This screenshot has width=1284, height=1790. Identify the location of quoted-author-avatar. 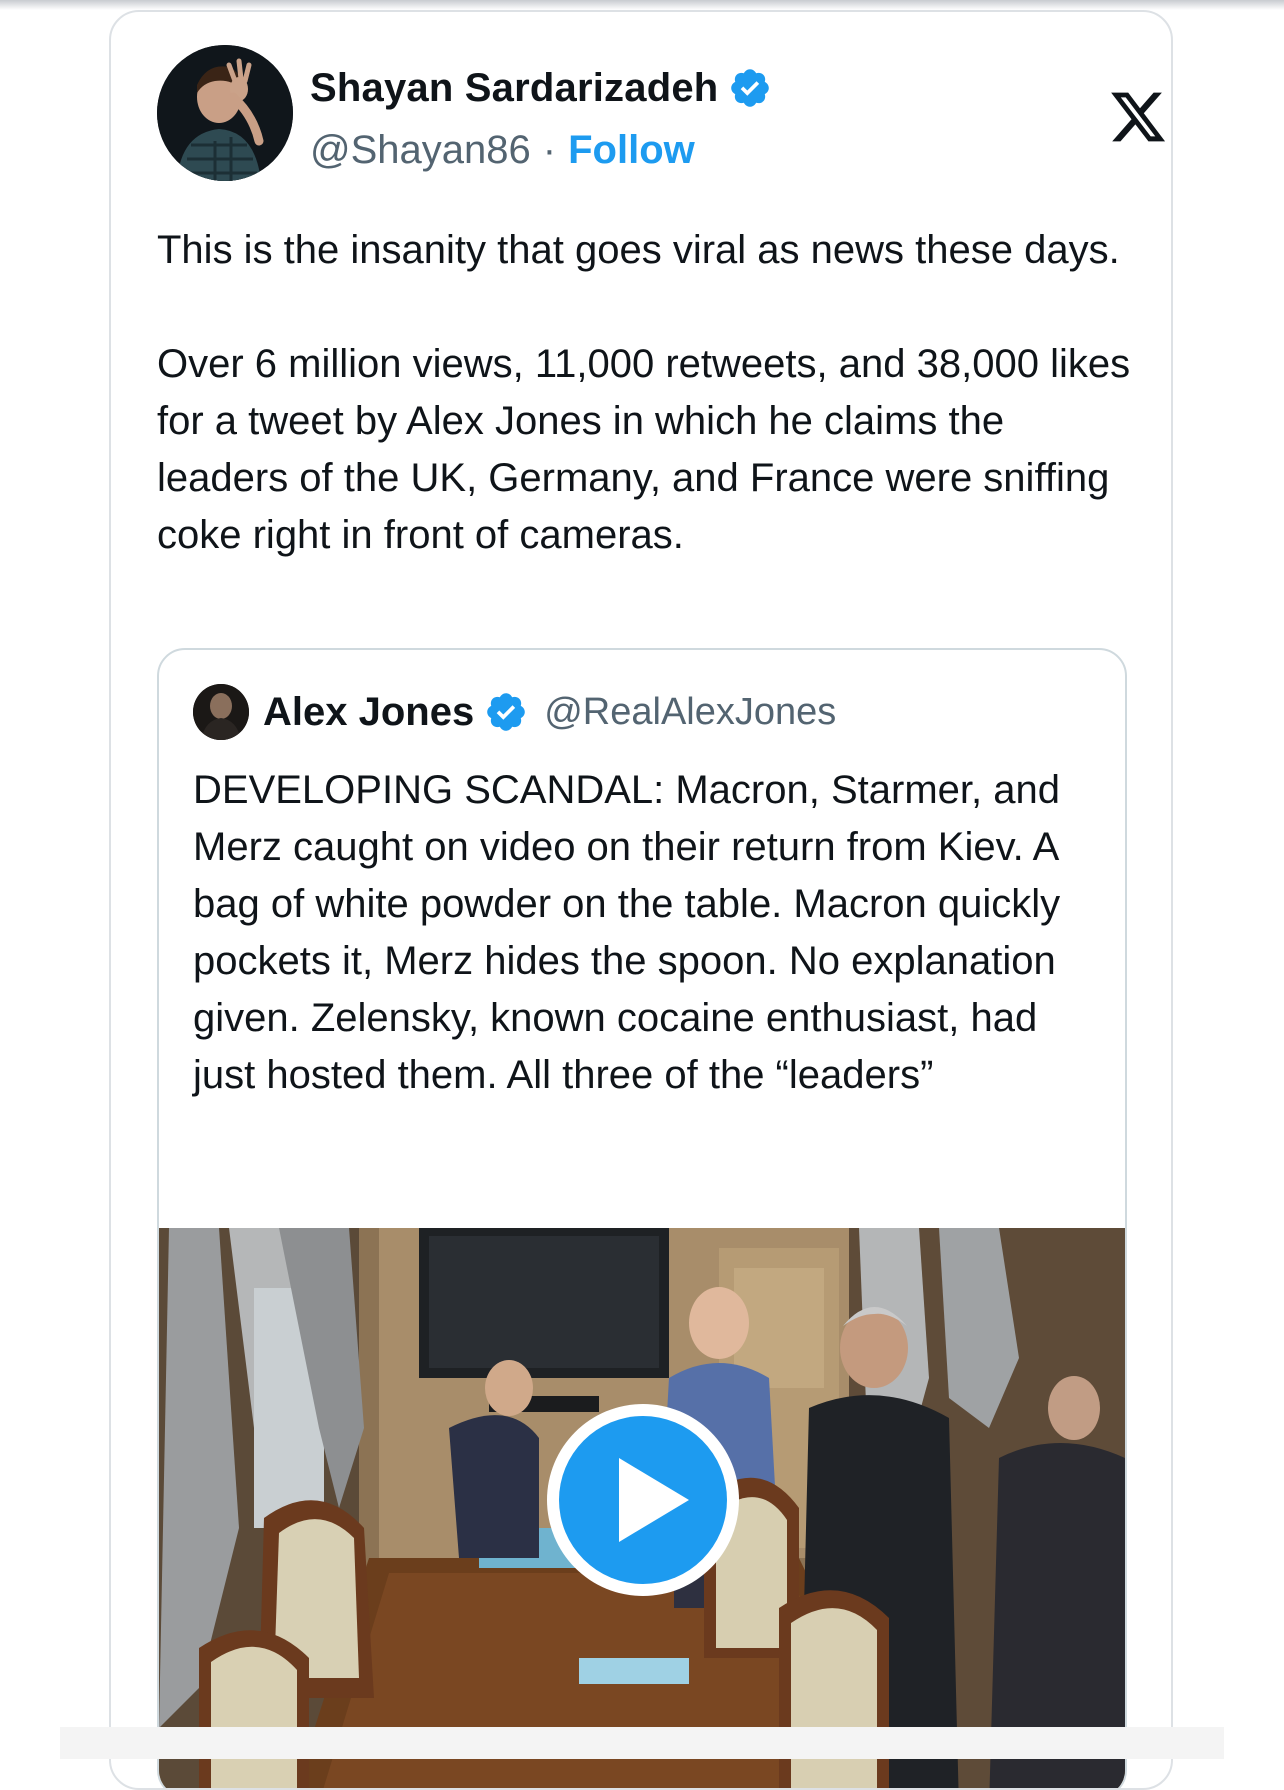
(221, 712).